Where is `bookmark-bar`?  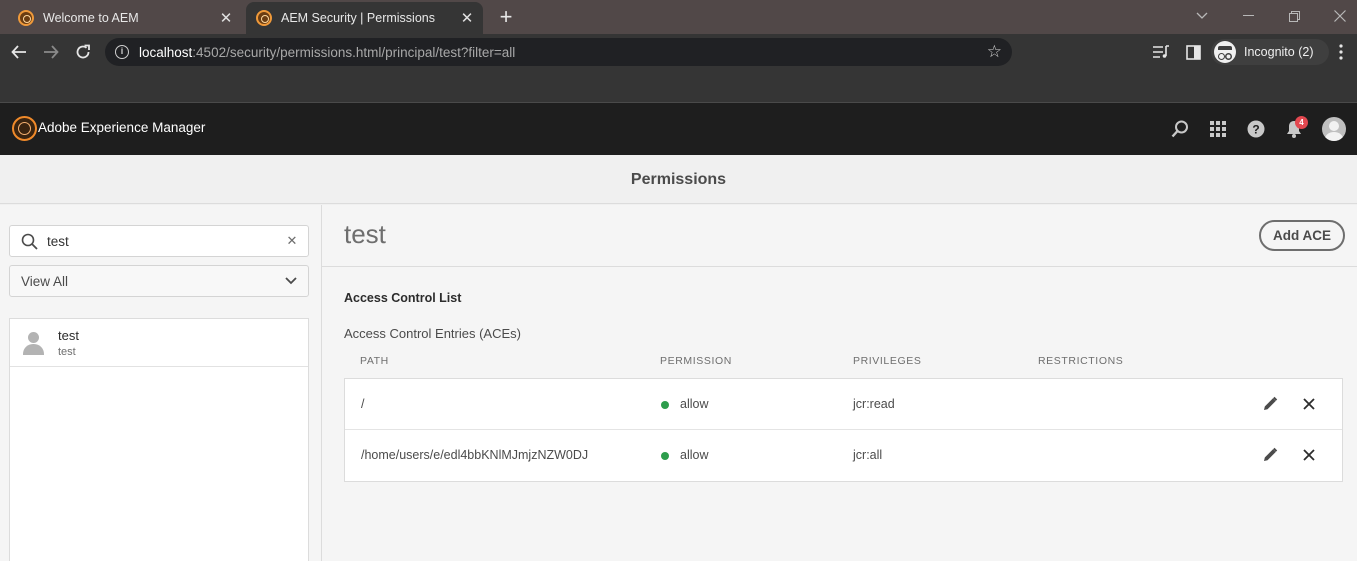
bookmark-bar is located at coordinates (678, 86).